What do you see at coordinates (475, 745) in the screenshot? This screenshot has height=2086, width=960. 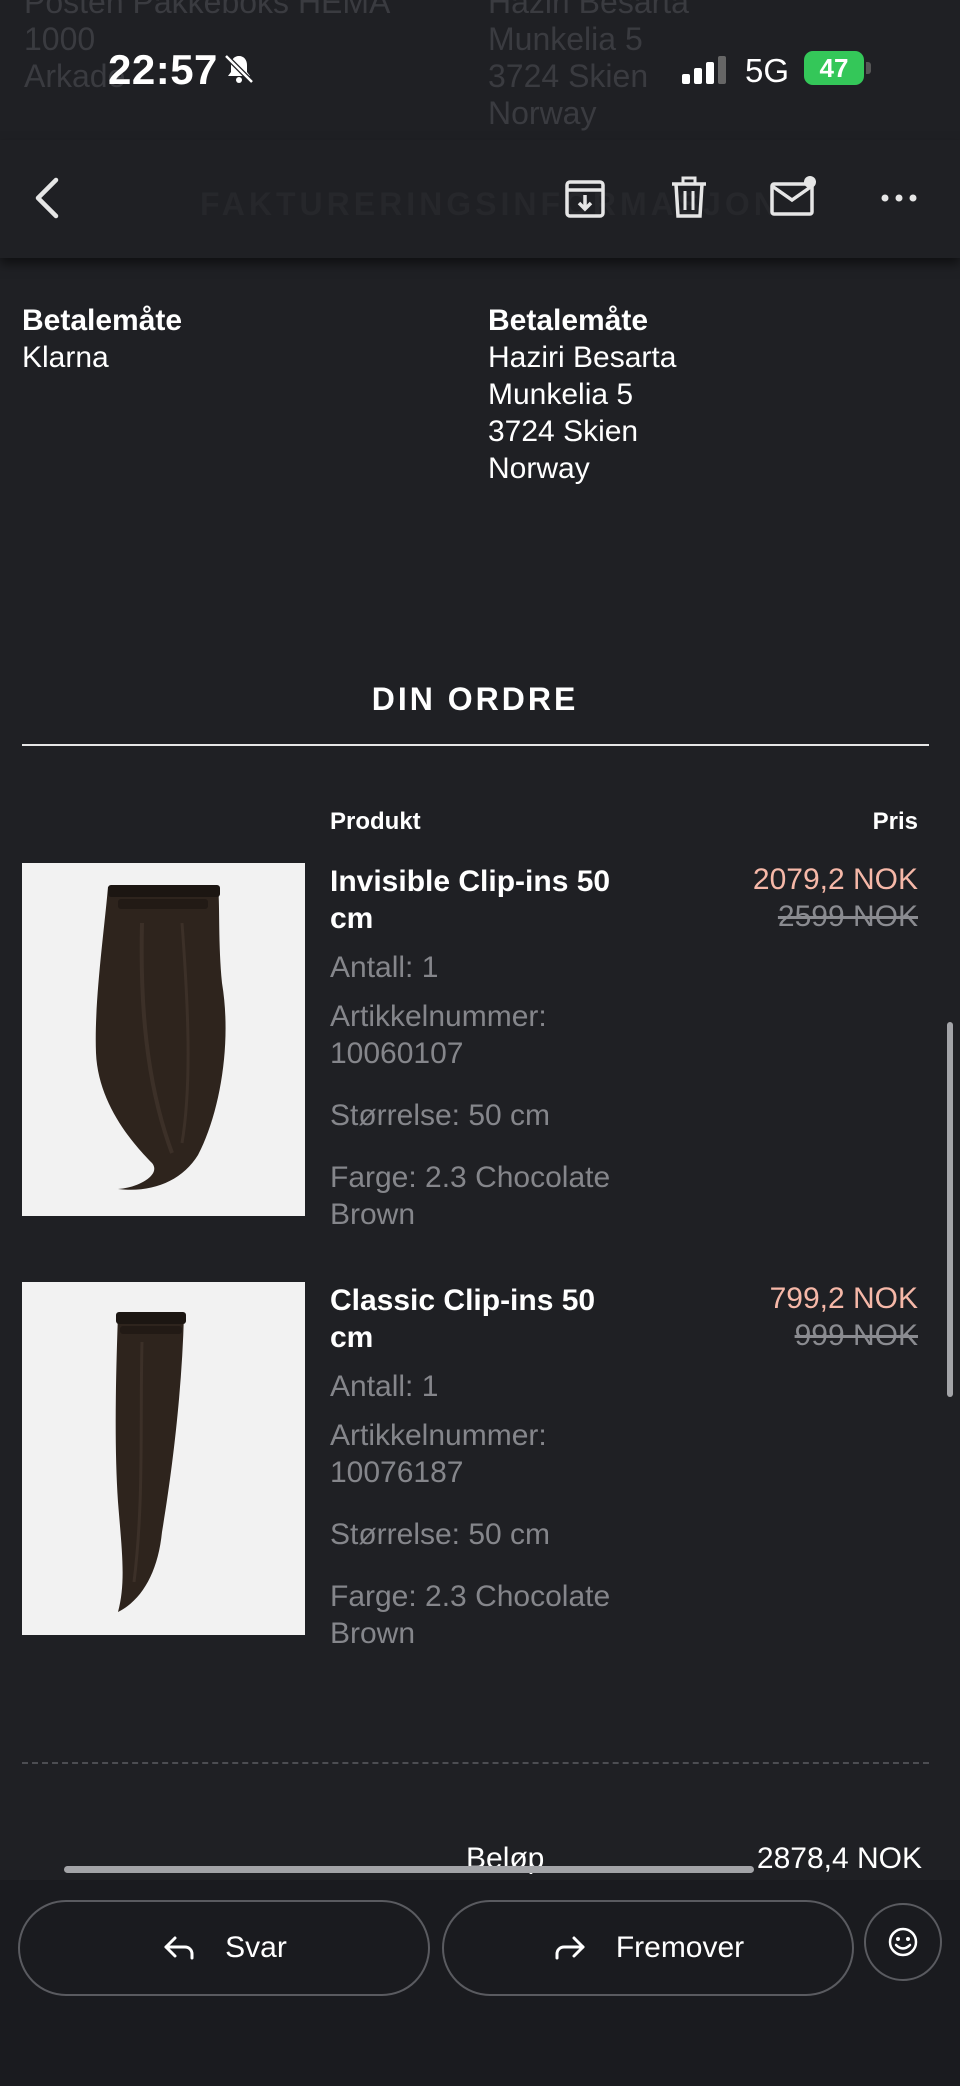 I see `order-divider` at bounding box center [475, 745].